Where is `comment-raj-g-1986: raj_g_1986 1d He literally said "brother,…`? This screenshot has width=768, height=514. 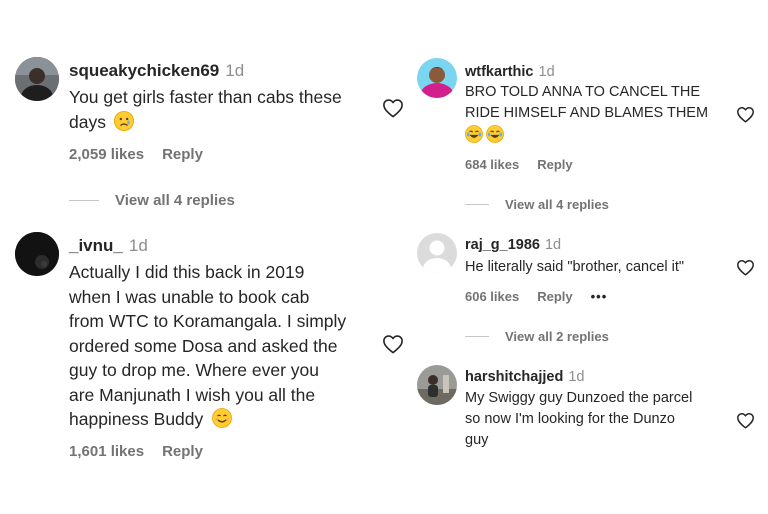
comment-raj-g-1986: raj_g_1986 1d He literally said "brother,… is located at coordinates (586, 290).